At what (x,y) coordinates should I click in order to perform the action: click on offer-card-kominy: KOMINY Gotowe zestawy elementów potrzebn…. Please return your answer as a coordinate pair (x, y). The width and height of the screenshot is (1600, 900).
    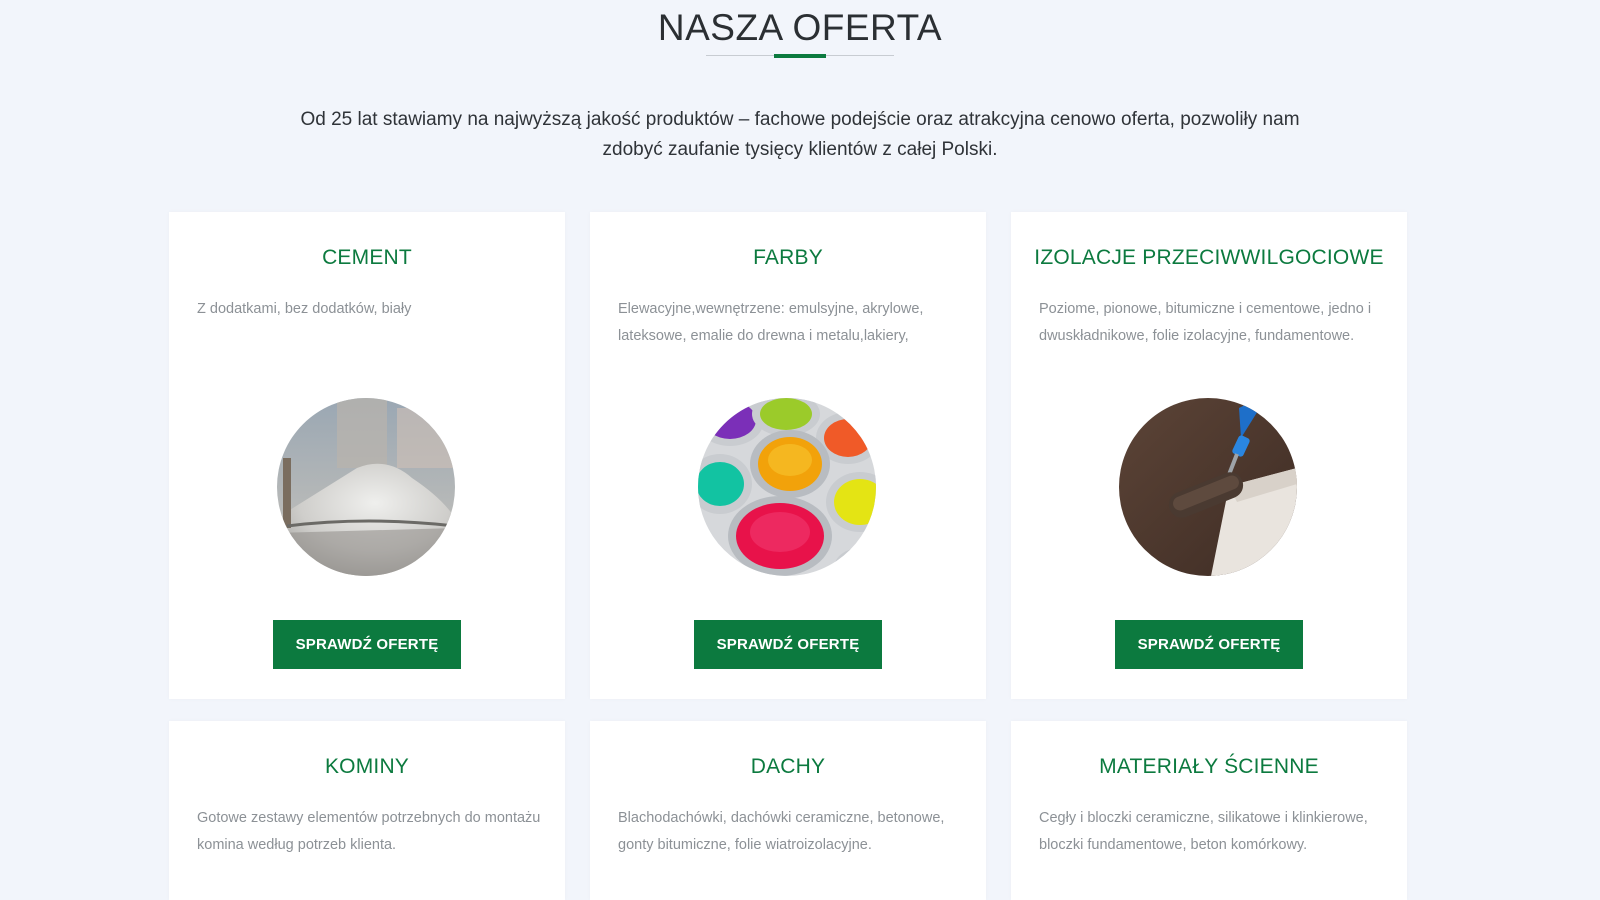
    Looking at the image, I should click on (367, 810).